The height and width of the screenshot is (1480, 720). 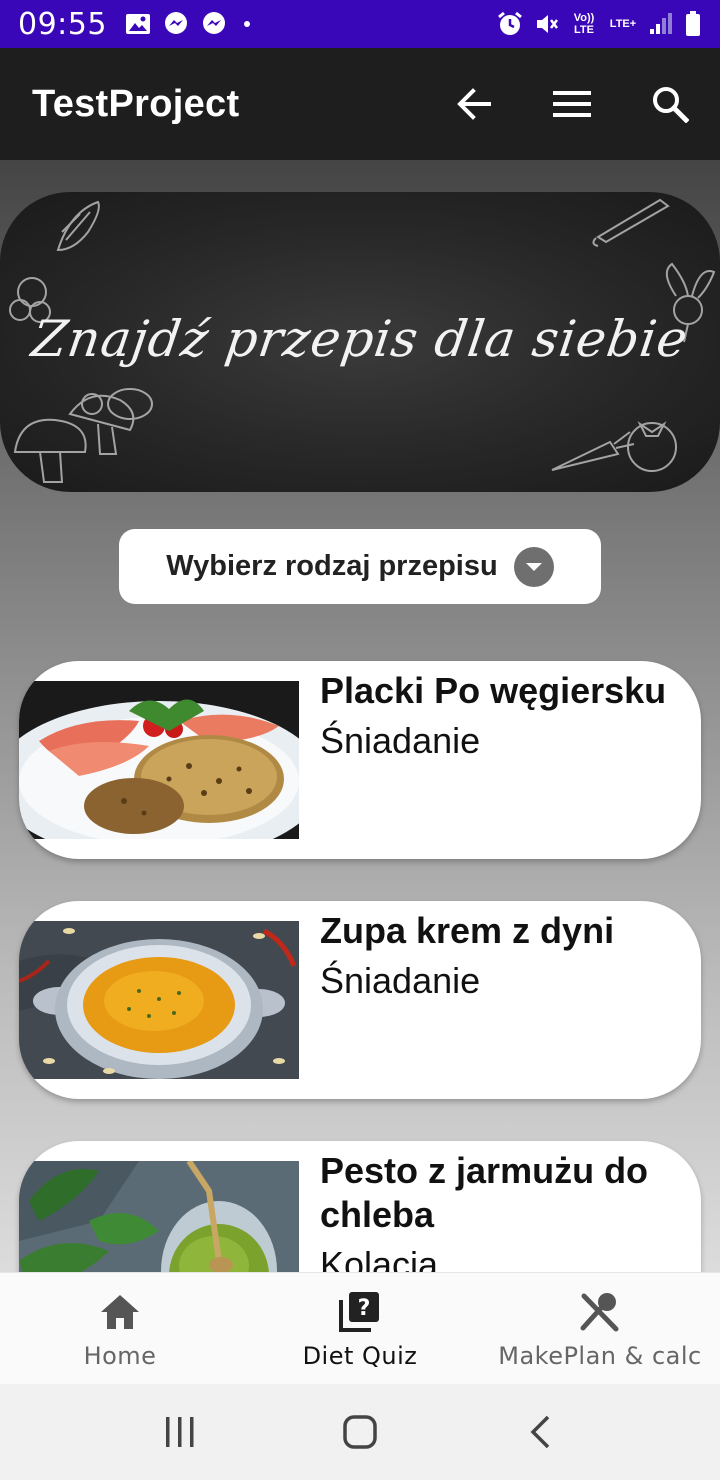 I want to click on nav-label-home: Home, so click(x=120, y=1355).